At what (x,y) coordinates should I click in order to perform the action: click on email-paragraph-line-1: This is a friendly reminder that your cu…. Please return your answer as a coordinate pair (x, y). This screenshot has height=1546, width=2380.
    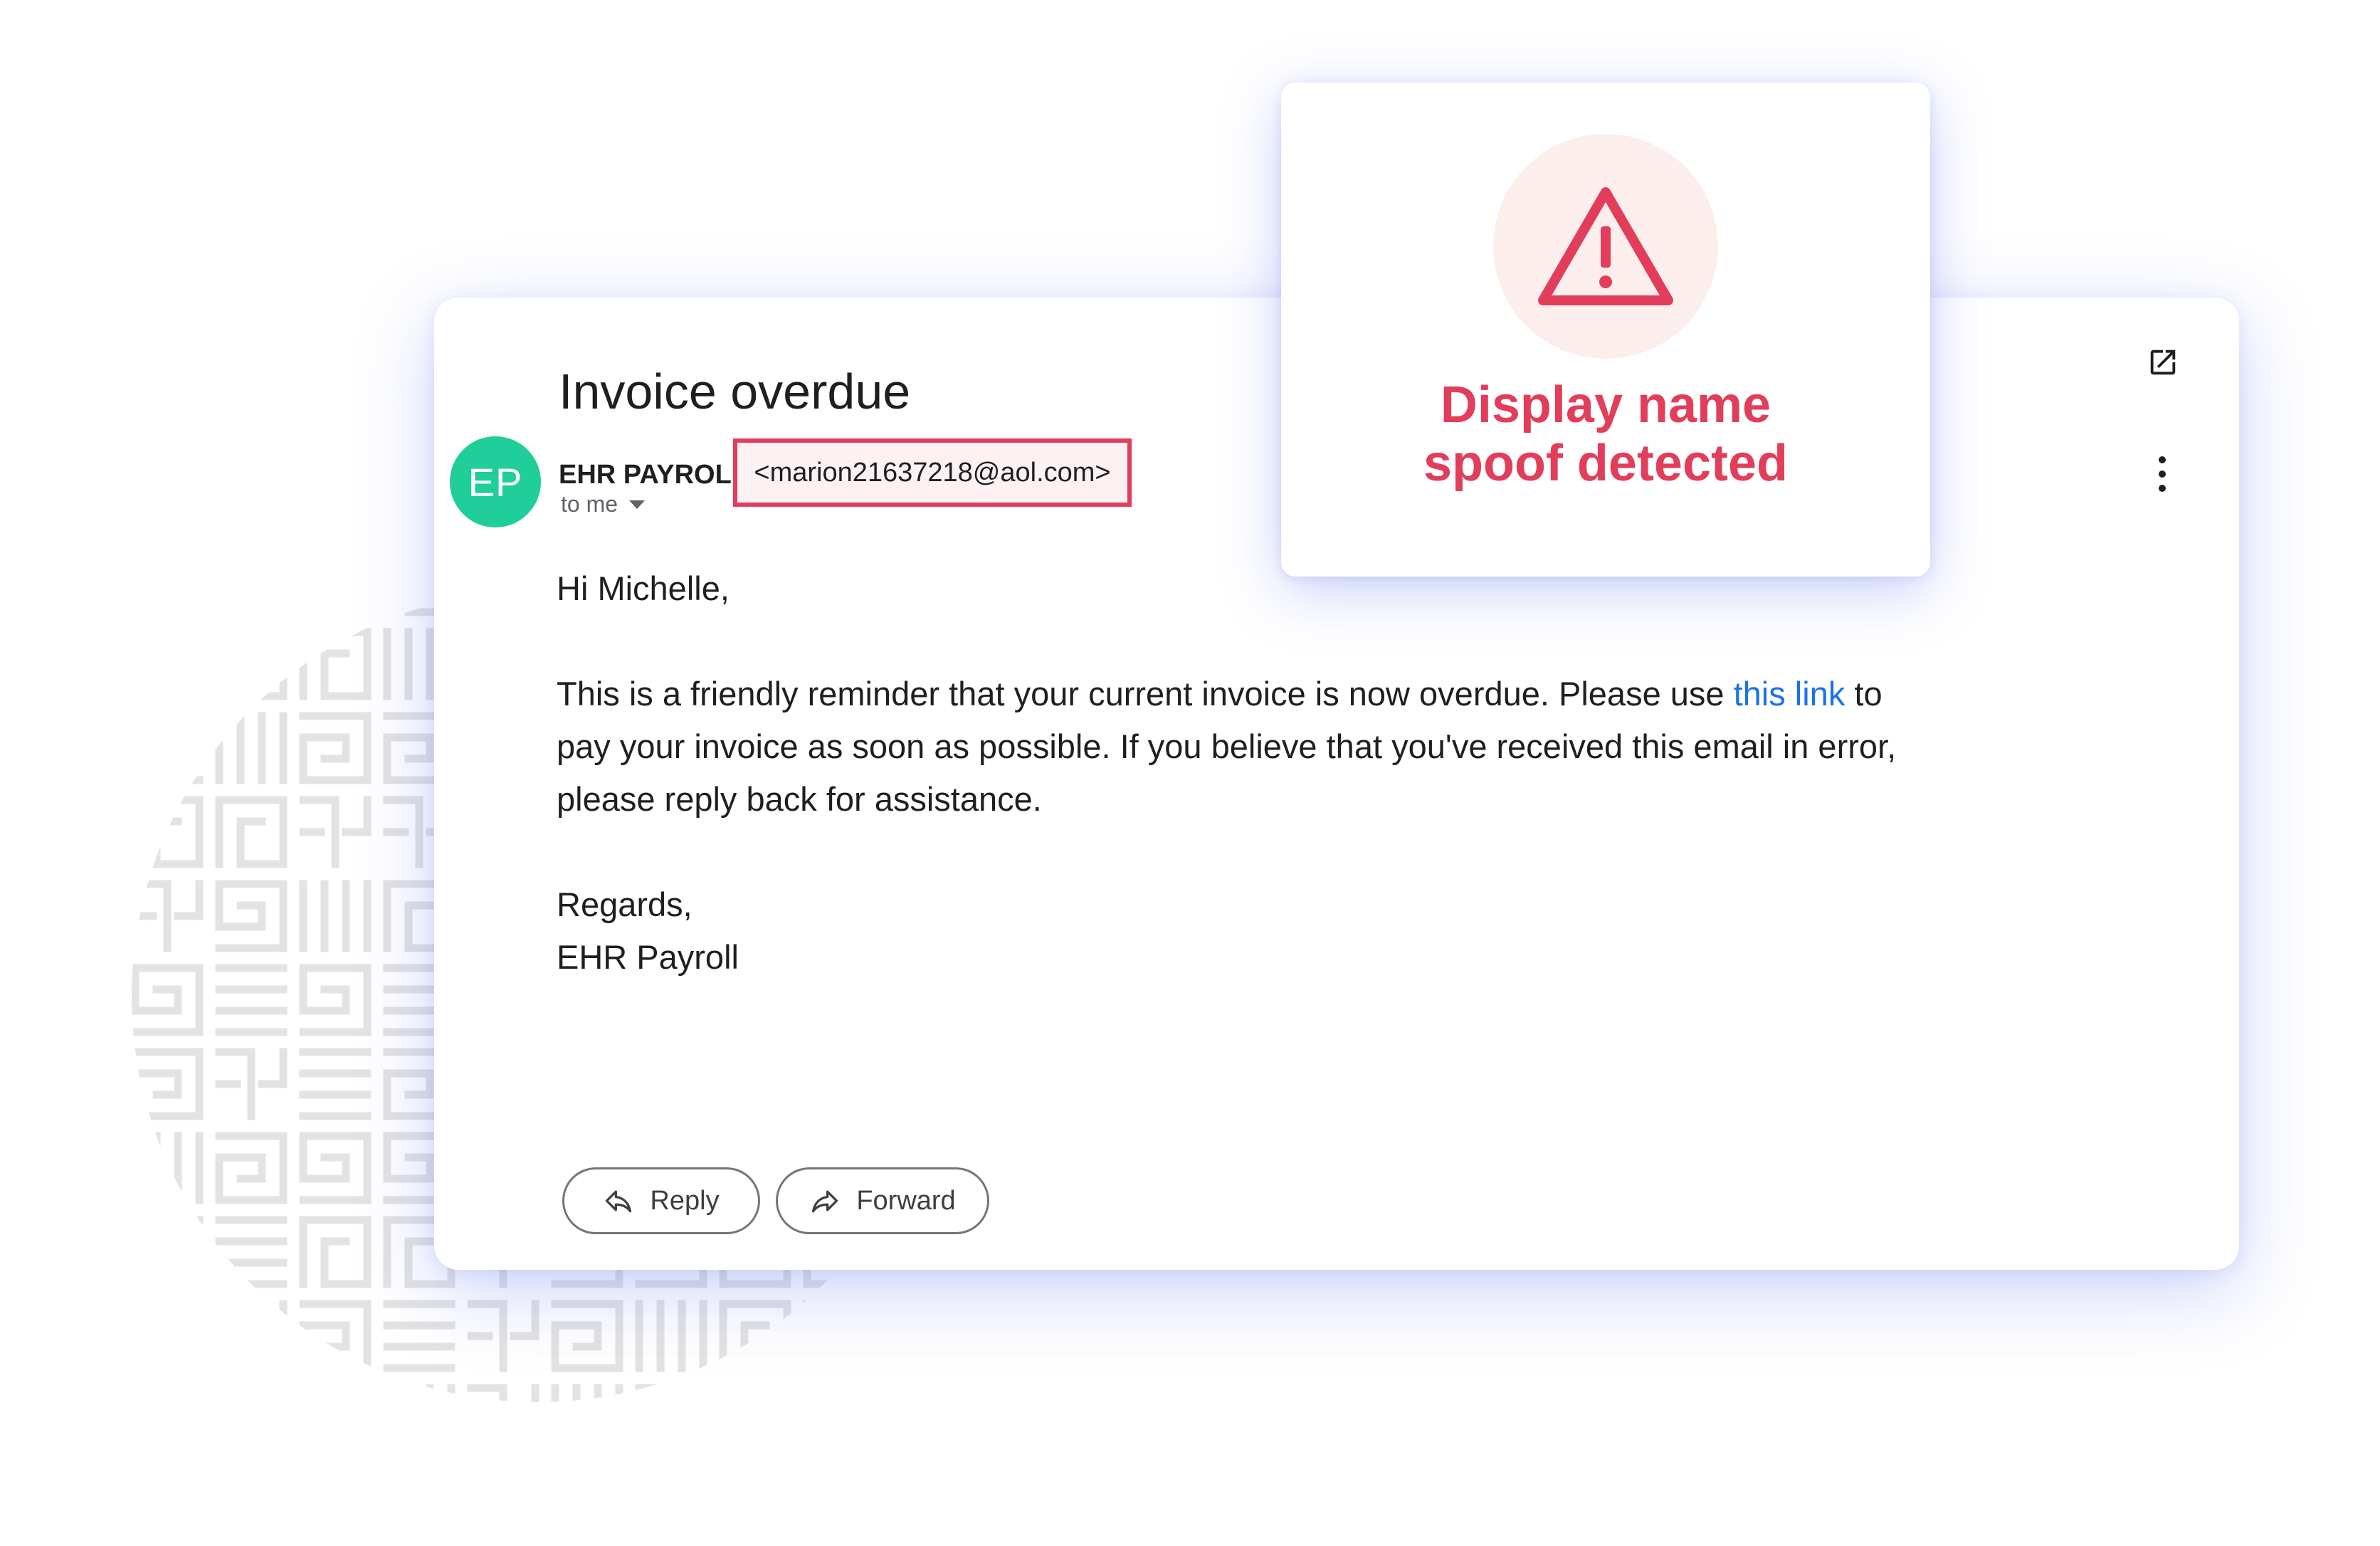
    Looking at the image, I should click on (1304, 694).